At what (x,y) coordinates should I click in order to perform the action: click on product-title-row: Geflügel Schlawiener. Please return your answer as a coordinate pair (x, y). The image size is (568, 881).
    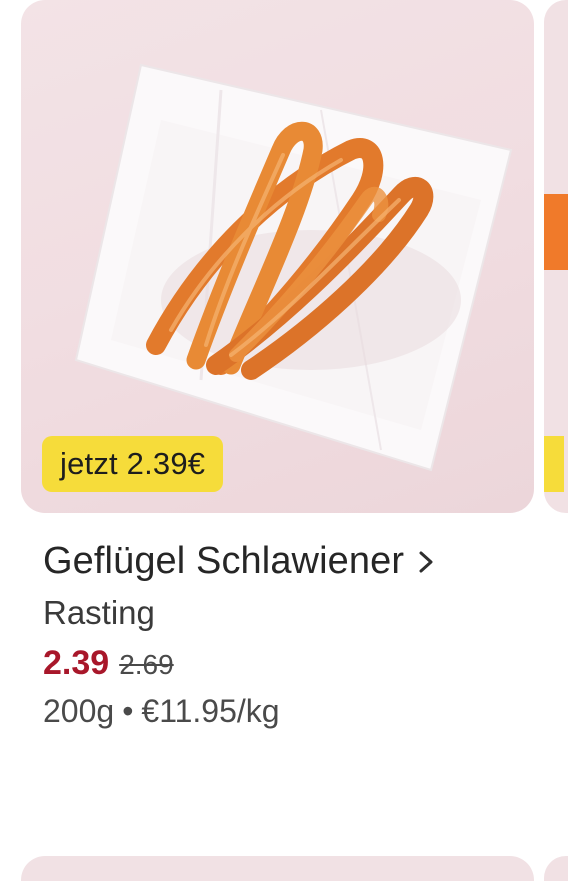
    Looking at the image, I should click on (239, 561).